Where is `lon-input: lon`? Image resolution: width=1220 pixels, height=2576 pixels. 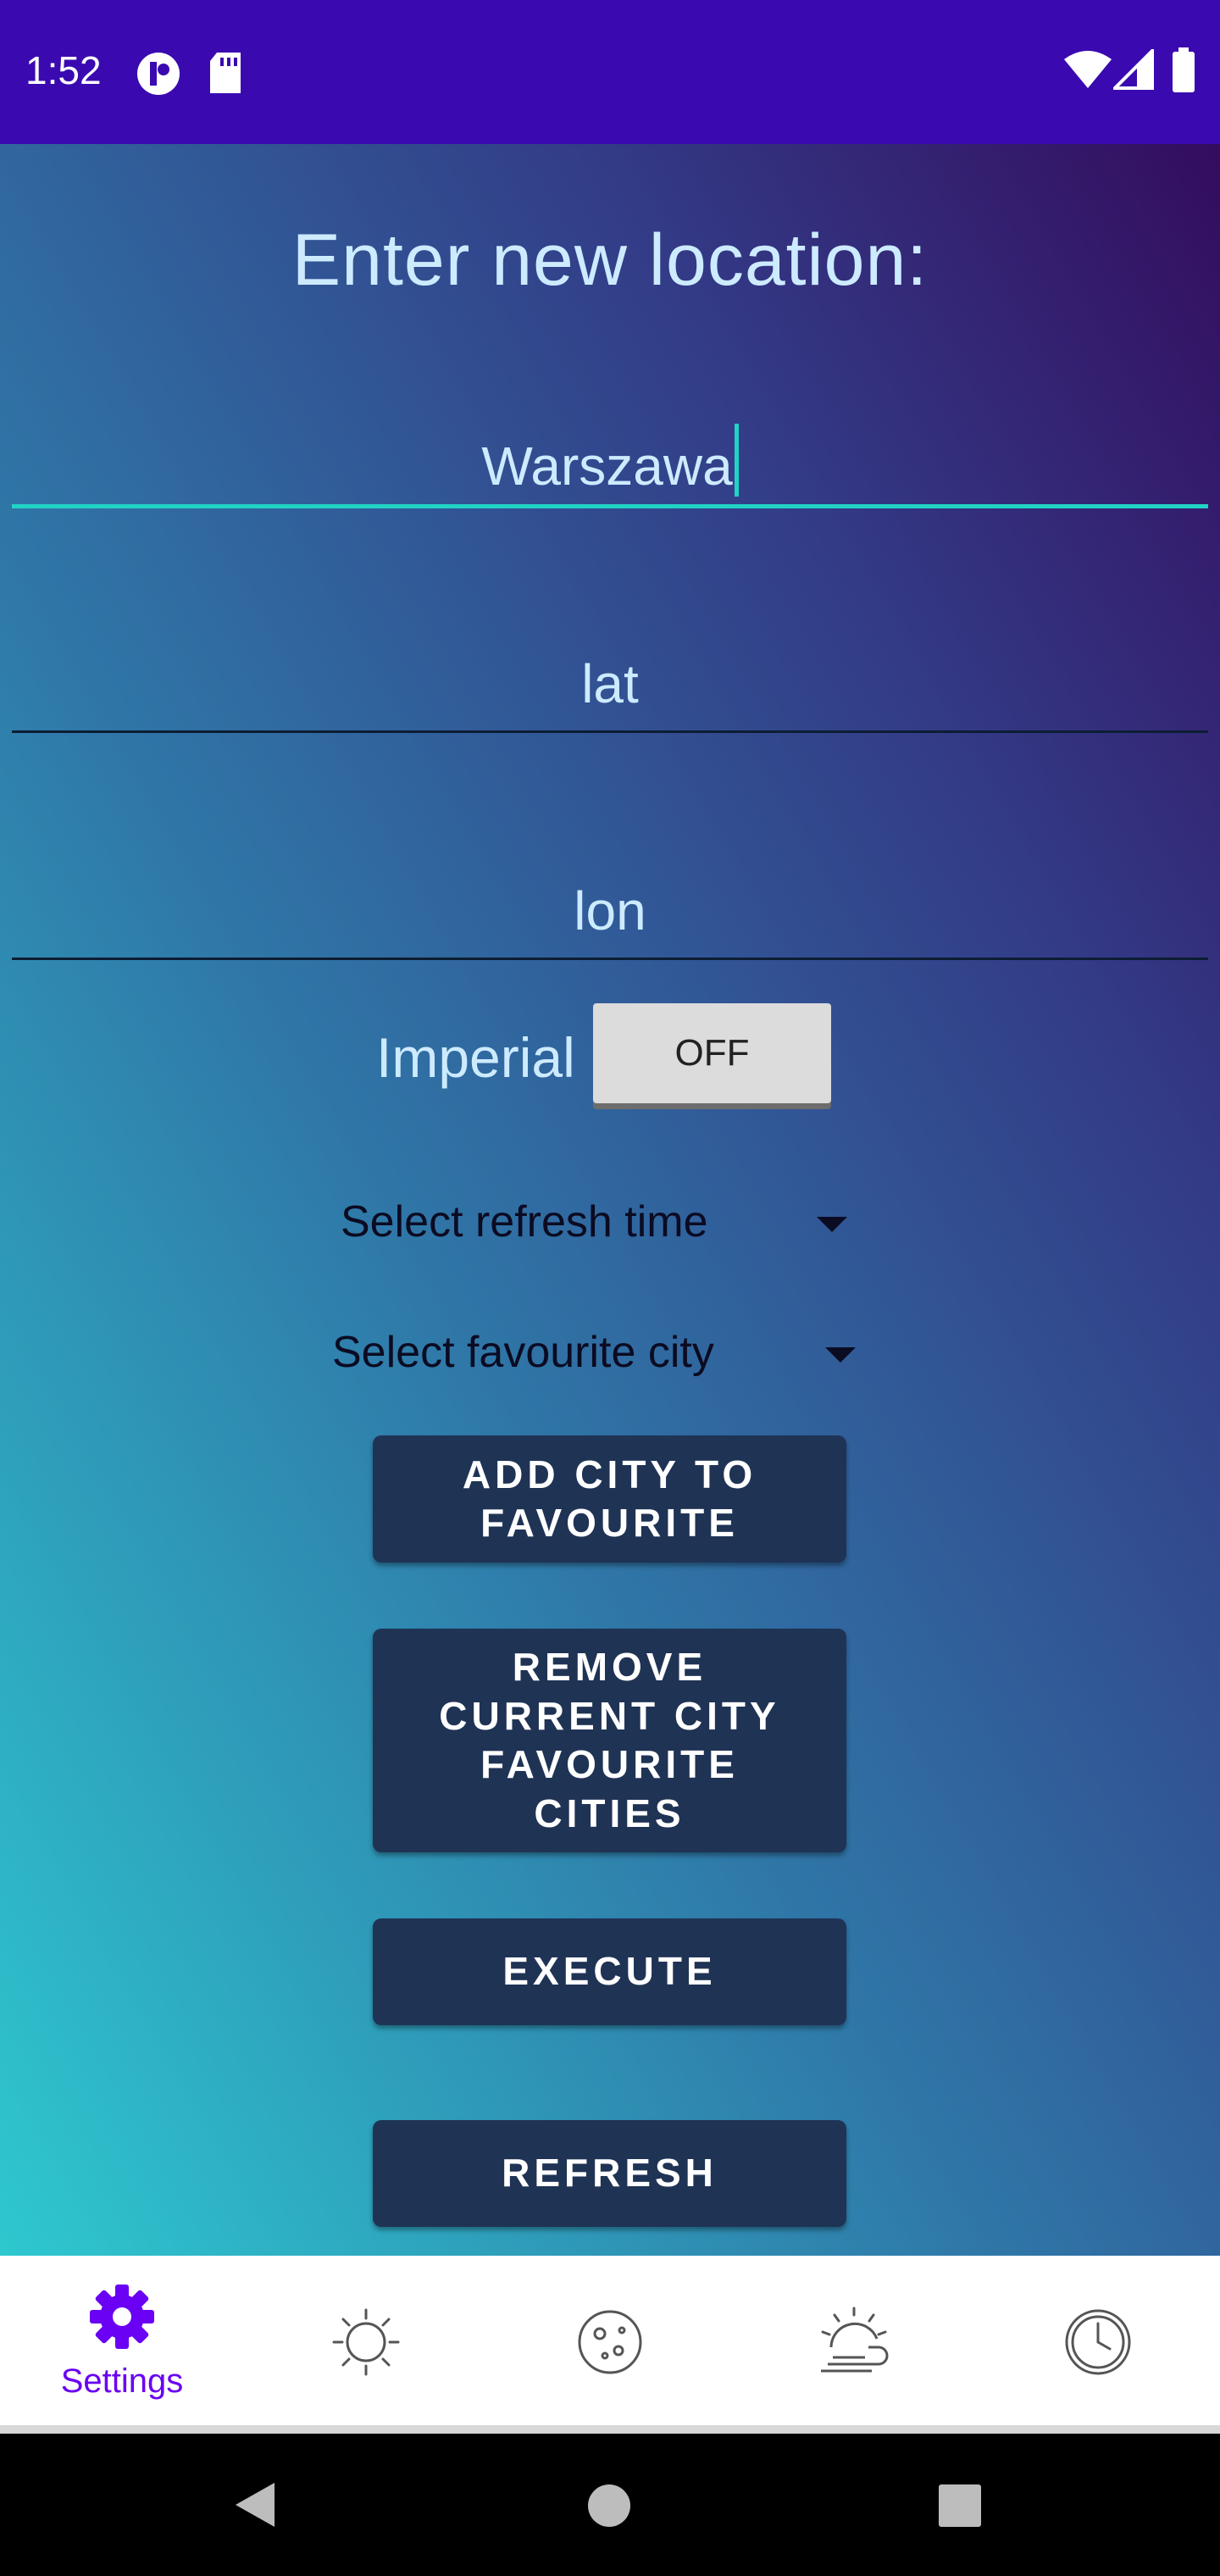 lon-input: lon is located at coordinates (610, 911).